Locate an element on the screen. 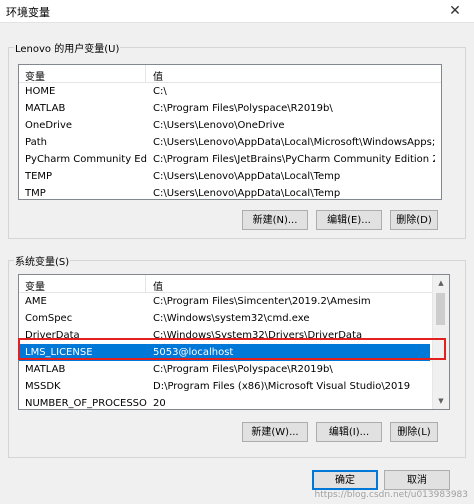  variable-name: HOME is located at coordinates (40, 91).